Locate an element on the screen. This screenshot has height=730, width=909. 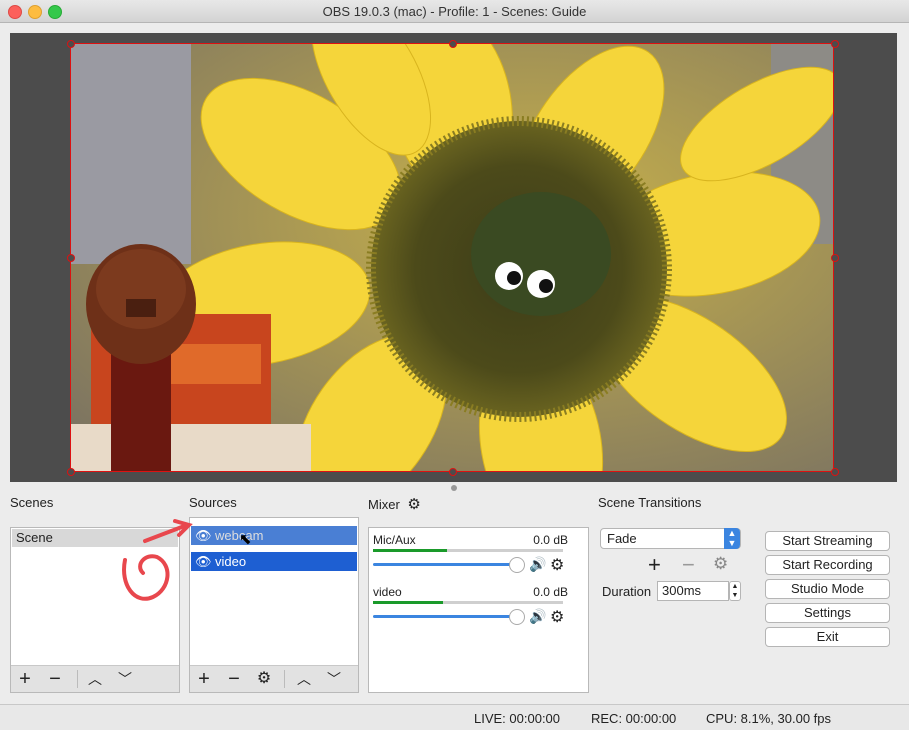
transition-select: Fade ▲ ▼ is located at coordinates (670, 538).